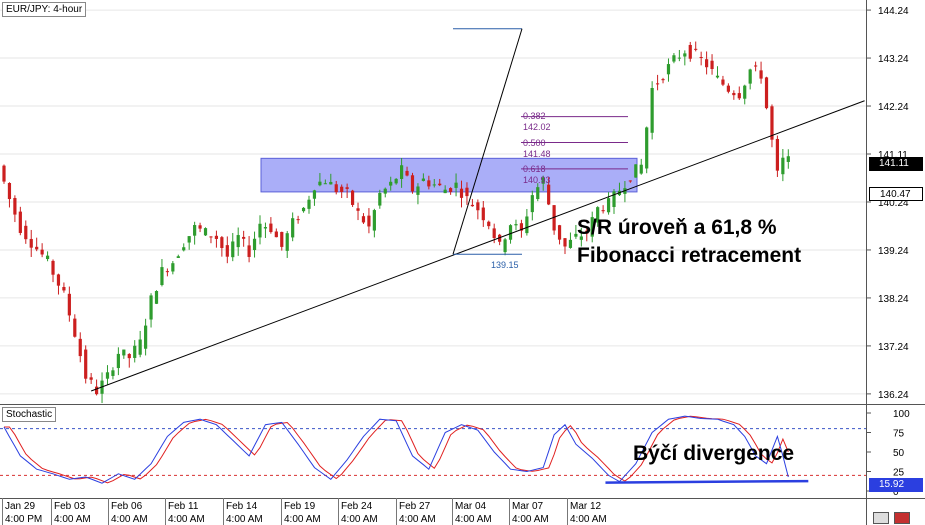 The image size is (925, 525). Describe the element at coordinates (893, 59) in the screenshot. I see `price-tick-label-1: 143.24` at that location.